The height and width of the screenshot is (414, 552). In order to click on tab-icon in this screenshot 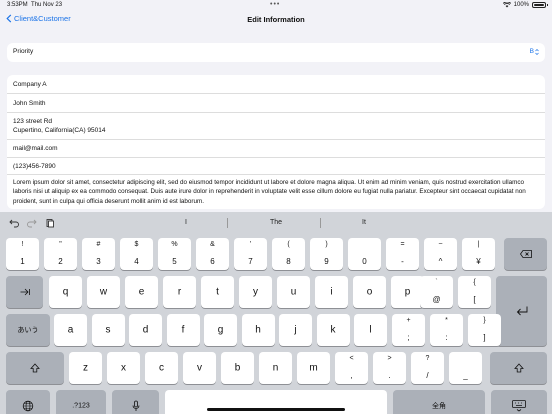, I will do `click(25, 292)`.